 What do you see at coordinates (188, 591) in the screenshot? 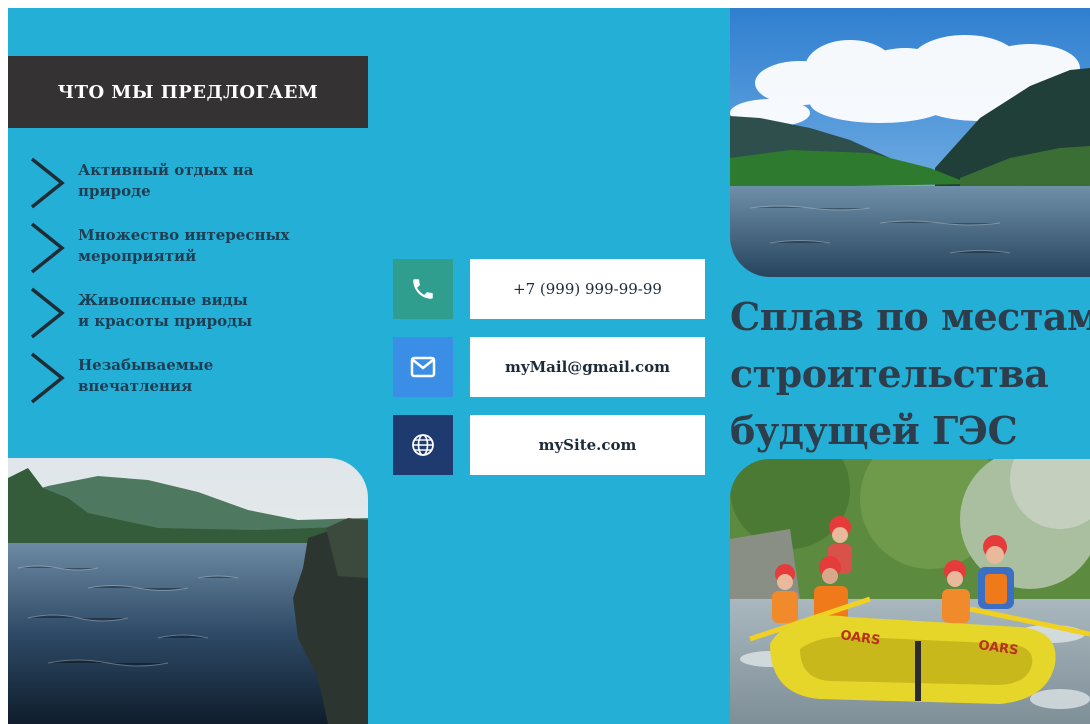
I see `river-photo` at bounding box center [188, 591].